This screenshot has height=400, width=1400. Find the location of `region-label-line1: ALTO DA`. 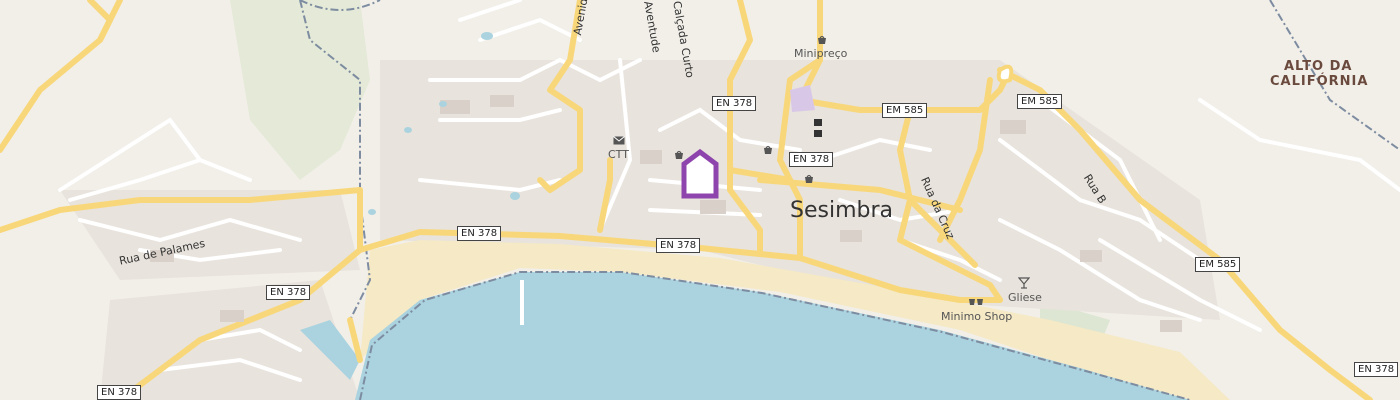

region-label-line1: ALTO DA is located at coordinates (1318, 66).